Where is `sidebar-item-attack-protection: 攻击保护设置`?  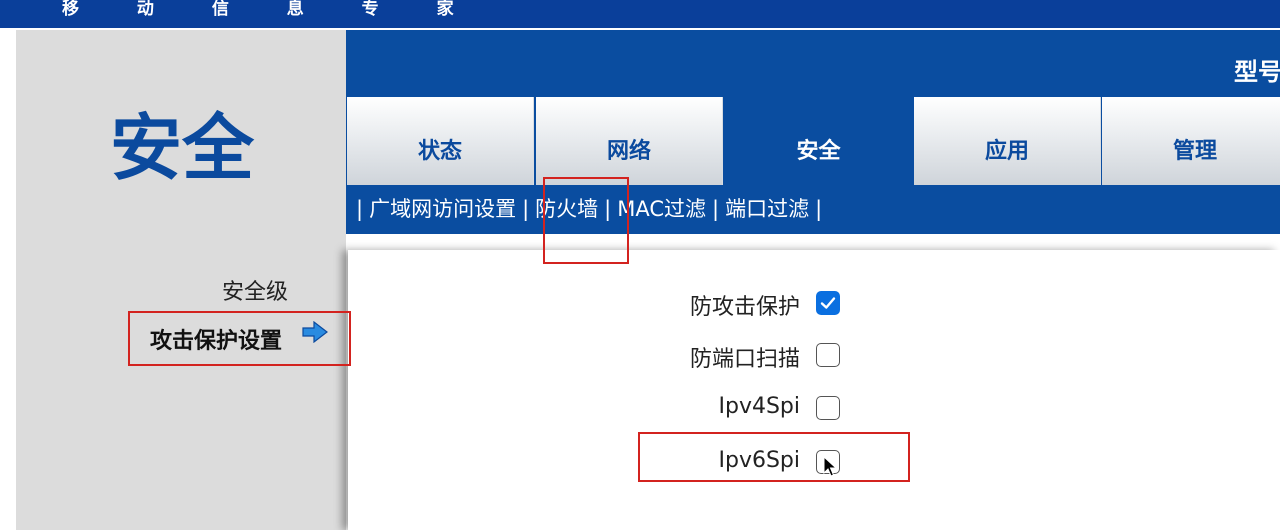 sidebar-item-attack-protection: 攻击保护设置 is located at coordinates (216, 339).